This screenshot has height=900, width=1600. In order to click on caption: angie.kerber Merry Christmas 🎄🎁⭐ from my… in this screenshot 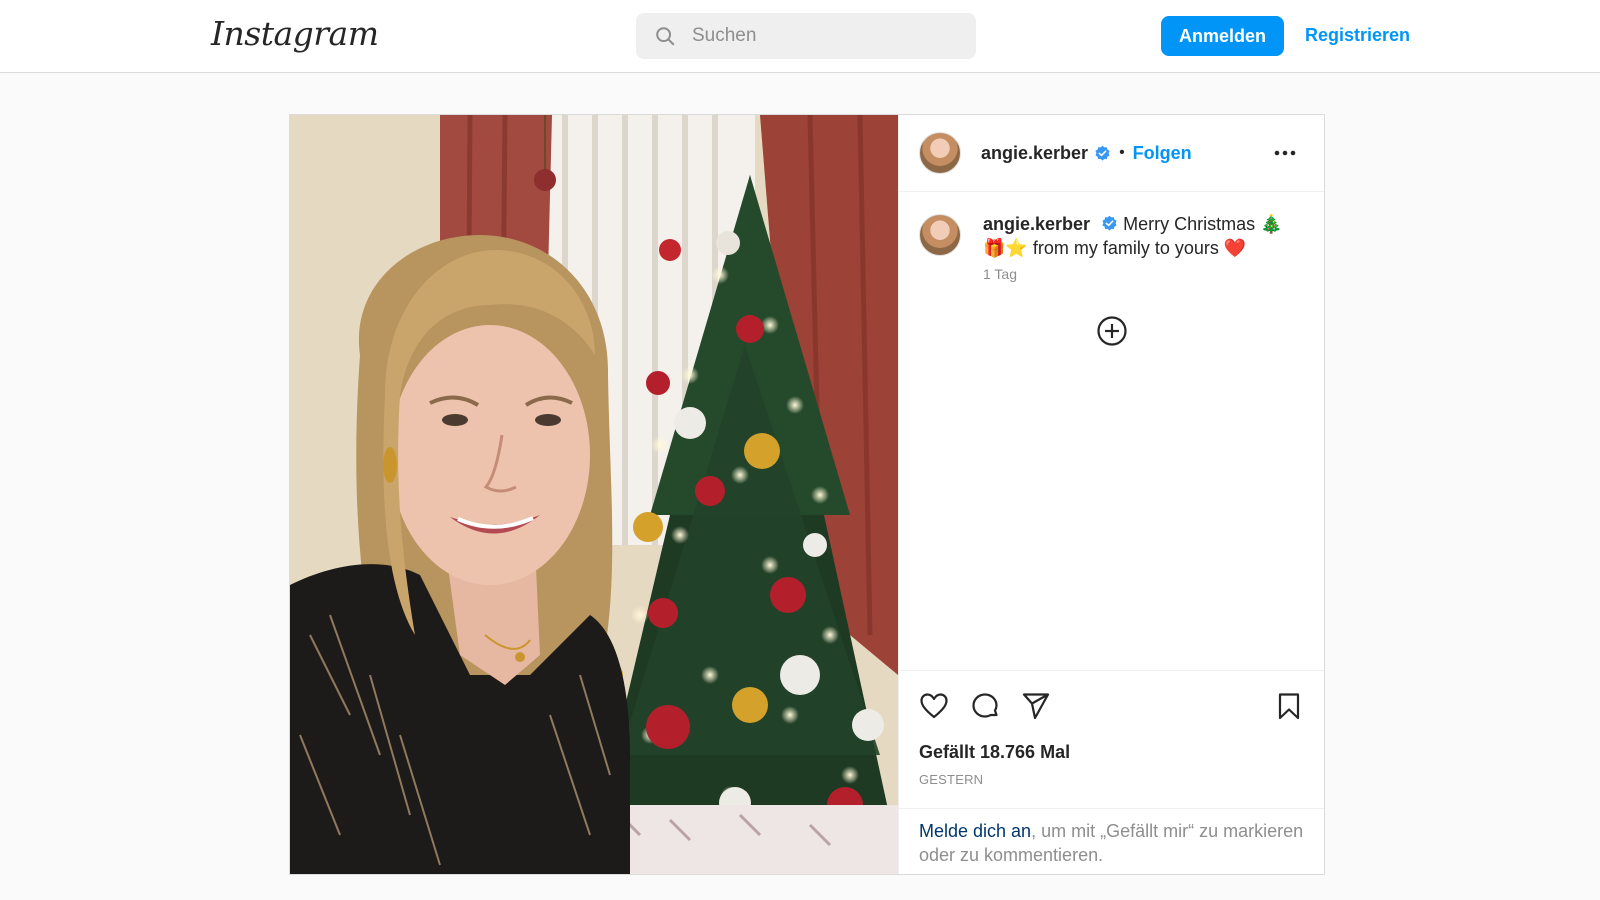, I will do `click(1111, 247)`.